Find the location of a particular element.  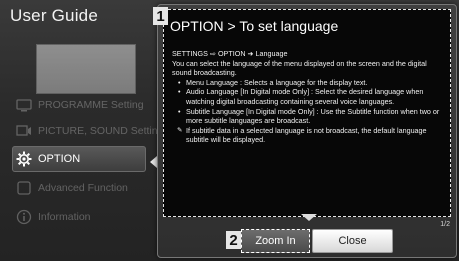

tv-icon is located at coordinates (24, 105).